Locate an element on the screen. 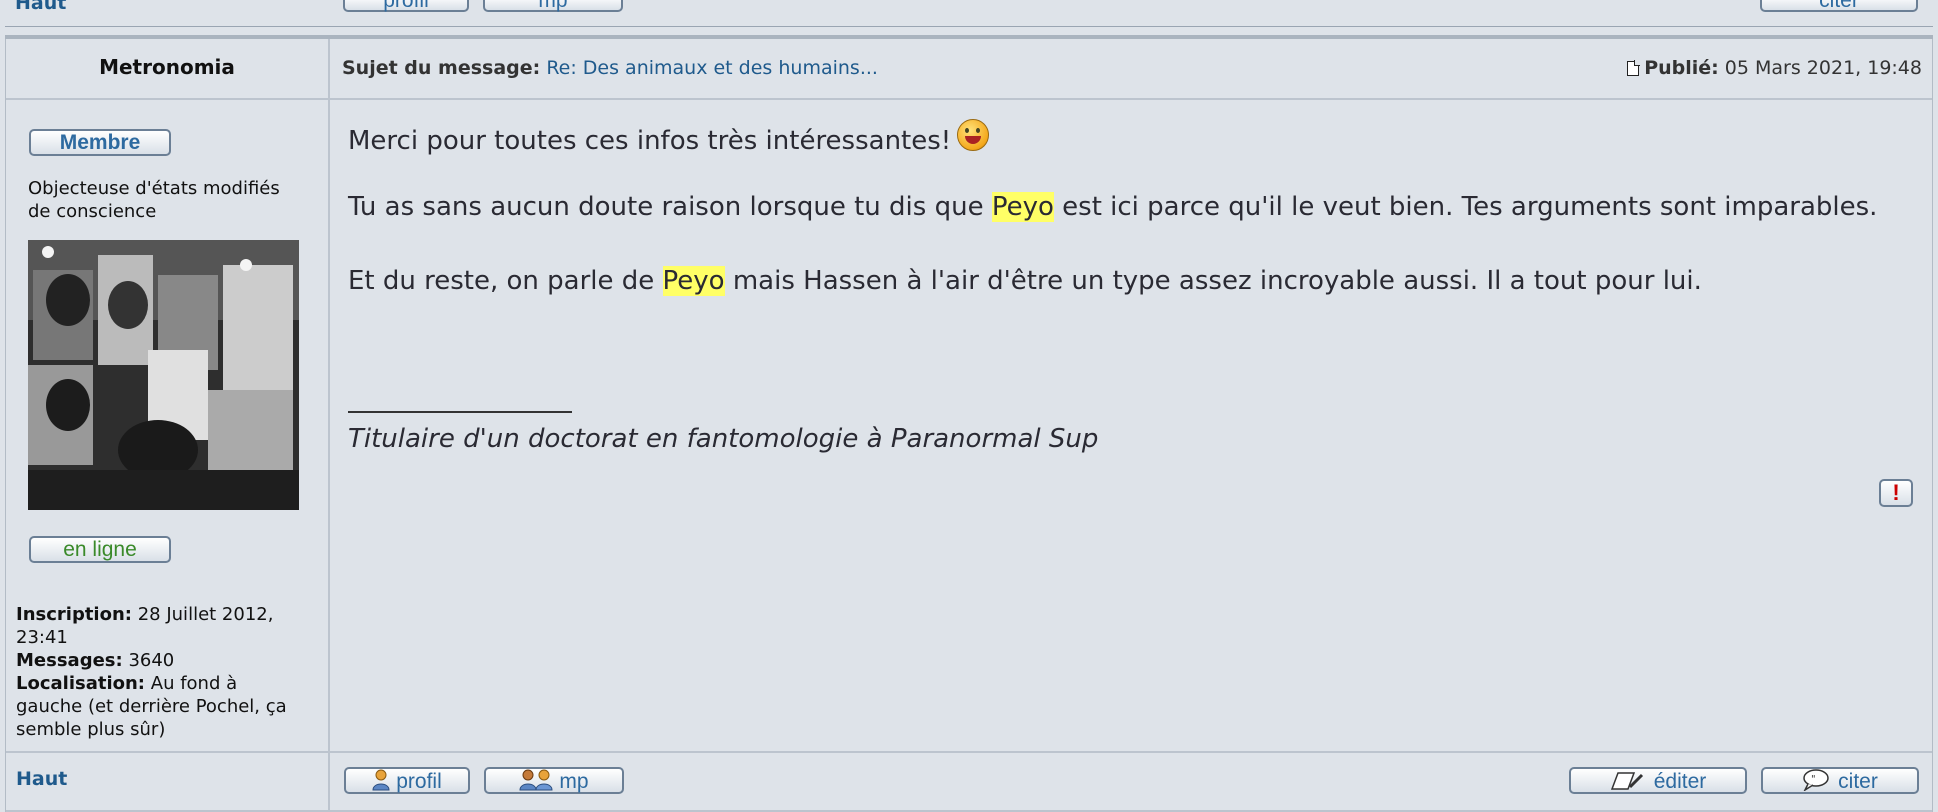 The height and width of the screenshot is (812, 1938). user-title-line: Objecteuse d'états modifiés is located at coordinates (154, 188).